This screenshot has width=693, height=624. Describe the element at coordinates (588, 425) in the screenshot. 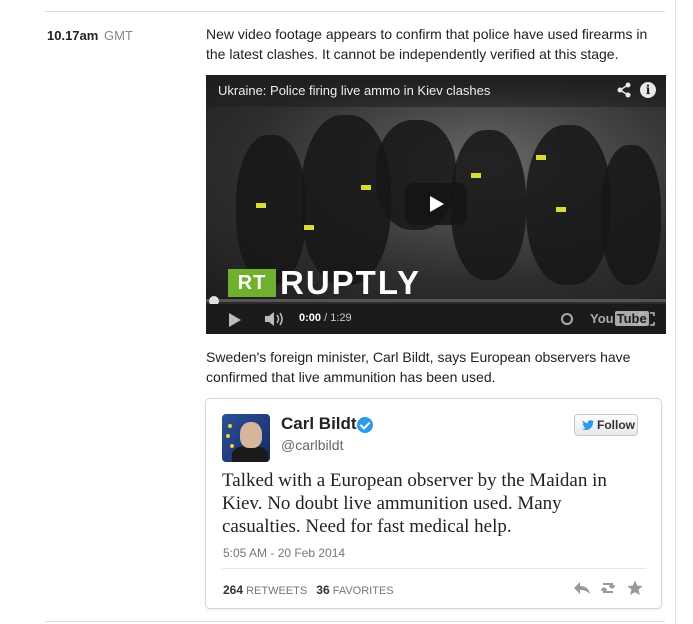

I see `twitter-bird-icon` at that location.